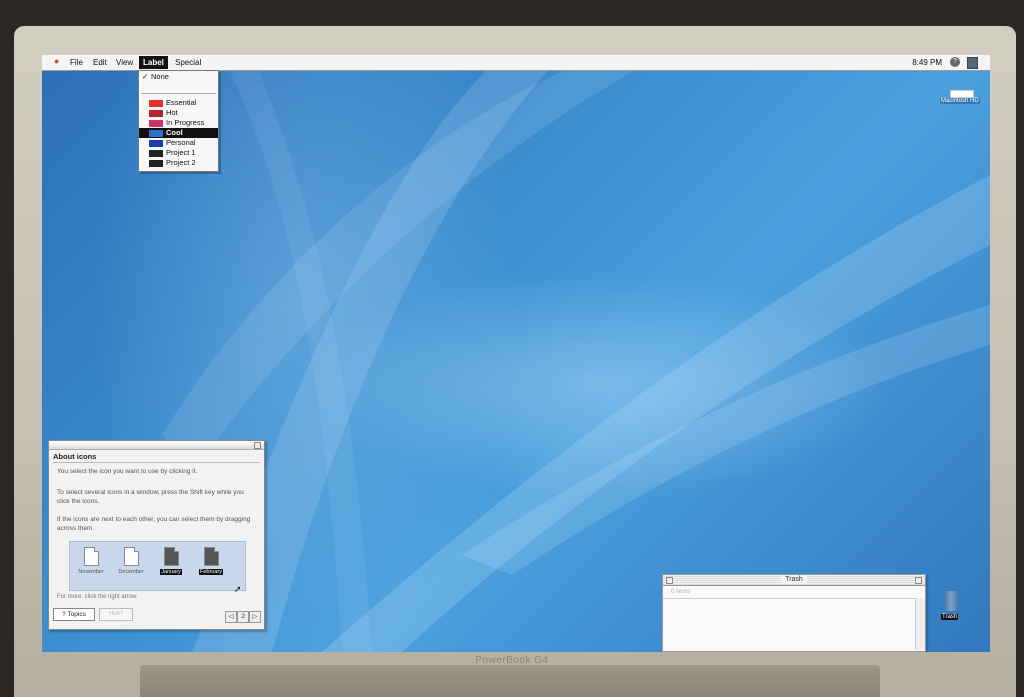  I want to click on menu-bar: ● File Edit View Label Special 8:49 PM ?, so click(516, 63).